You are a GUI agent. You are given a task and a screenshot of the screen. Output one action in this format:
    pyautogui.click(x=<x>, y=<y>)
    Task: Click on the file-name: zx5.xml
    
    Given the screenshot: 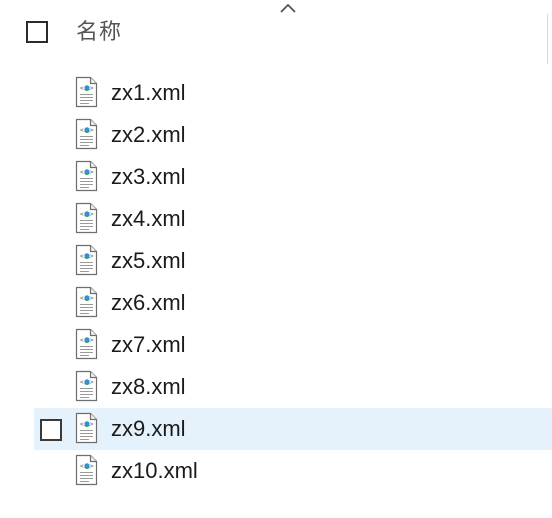 What is the action you would take?
    pyautogui.click(x=148, y=260)
    